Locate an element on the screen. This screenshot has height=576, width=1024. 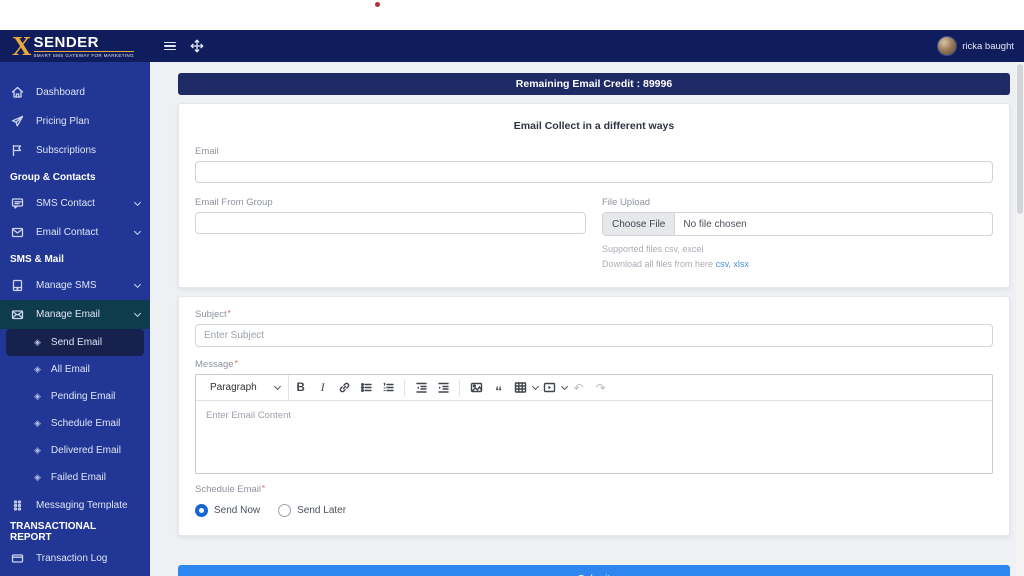
blockquote-button: “ is located at coordinates (499, 388).